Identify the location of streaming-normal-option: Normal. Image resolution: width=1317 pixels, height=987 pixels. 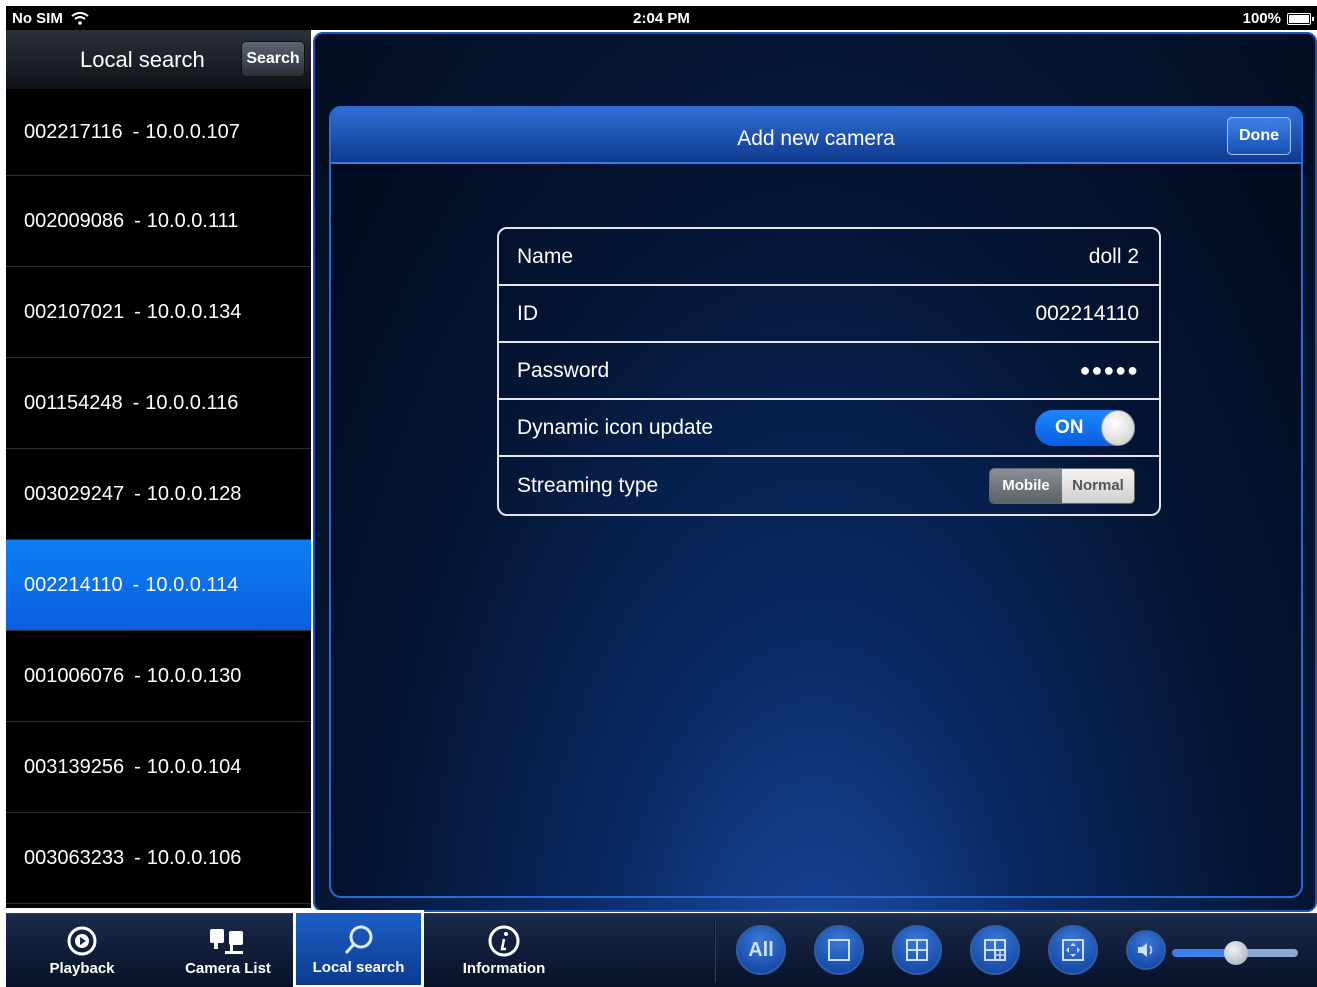
(1098, 485).